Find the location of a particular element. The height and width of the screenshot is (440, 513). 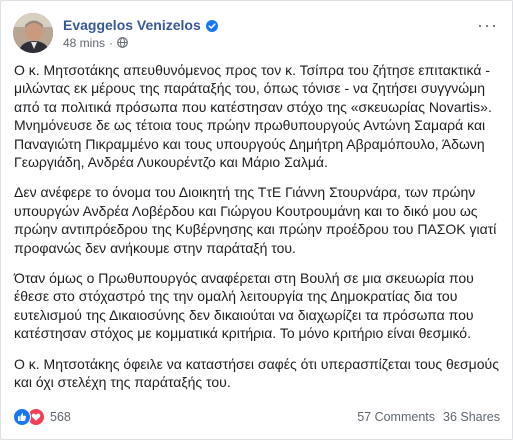

like-icon is located at coordinates (22, 417).